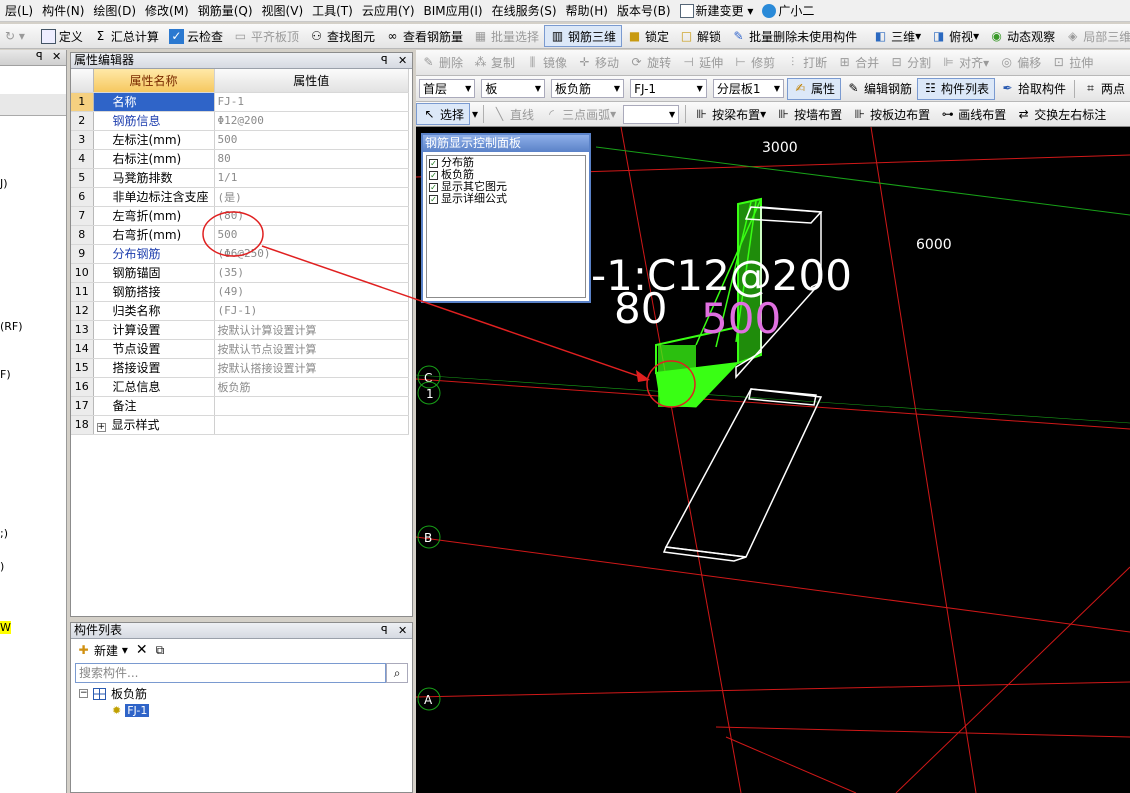  What do you see at coordinates (311, 197) in the screenshot?
I see `property-value: (是)` at bounding box center [311, 197].